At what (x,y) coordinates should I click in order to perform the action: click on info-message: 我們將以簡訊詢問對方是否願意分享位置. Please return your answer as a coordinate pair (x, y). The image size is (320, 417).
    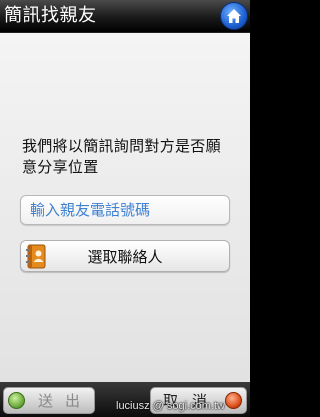
    Looking at the image, I should click on (121, 156).